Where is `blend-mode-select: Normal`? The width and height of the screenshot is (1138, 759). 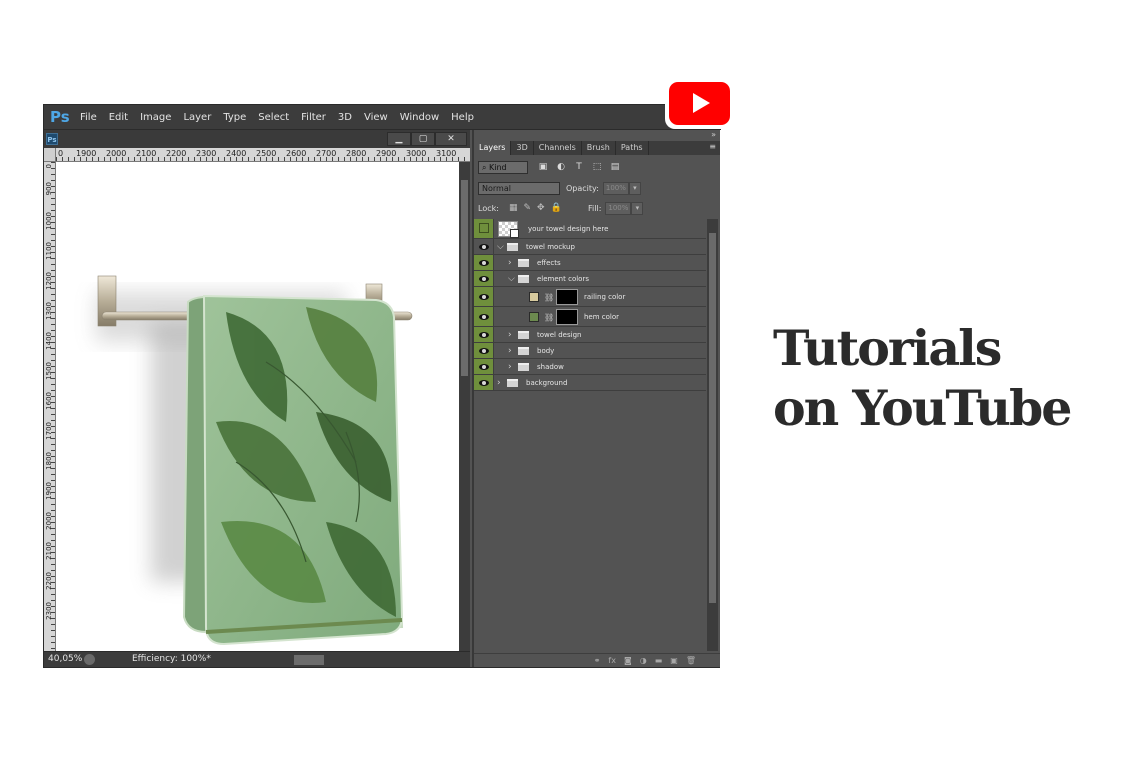 blend-mode-select: Normal is located at coordinates (519, 188).